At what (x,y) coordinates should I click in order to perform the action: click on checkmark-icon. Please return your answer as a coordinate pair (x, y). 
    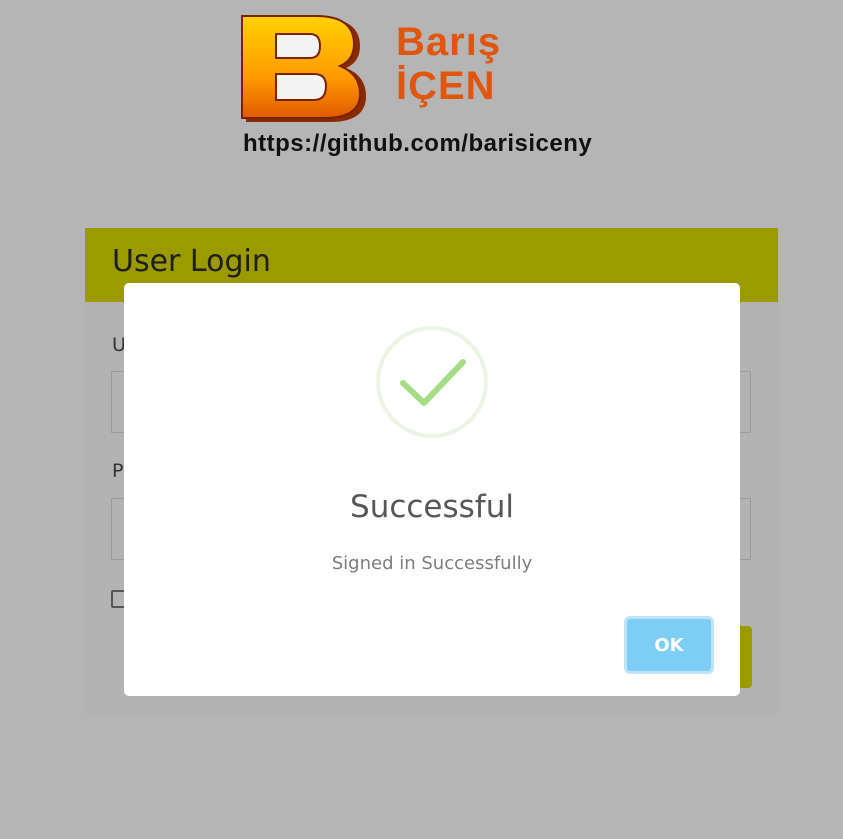
    Looking at the image, I should click on (432, 382).